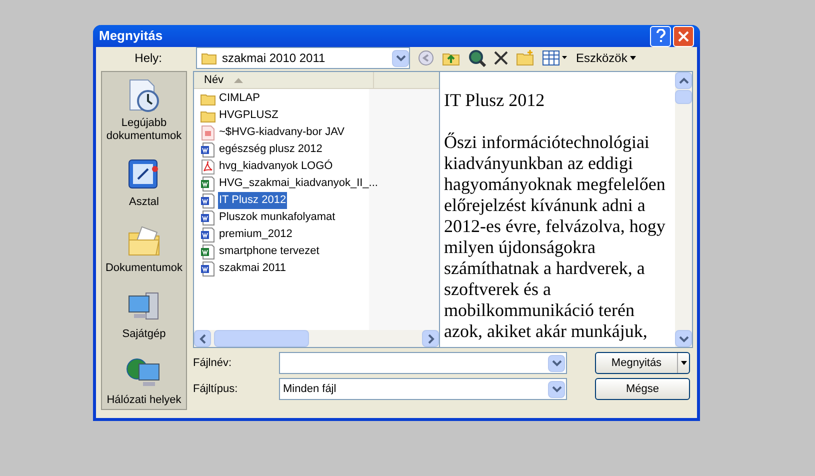 The image size is (815, 476). I want to click on places-item: Hálózati helyek, so click(144, 381).